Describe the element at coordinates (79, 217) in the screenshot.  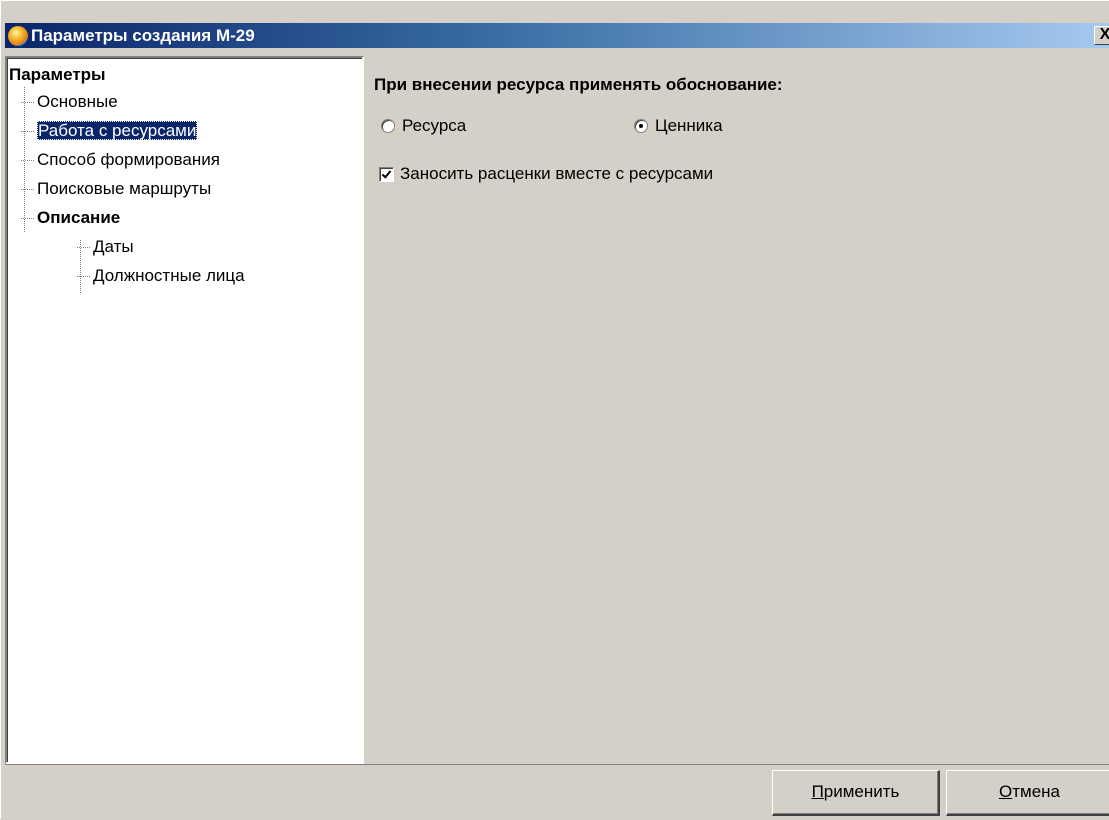
I see `tree-item-label: Описание` at that location.